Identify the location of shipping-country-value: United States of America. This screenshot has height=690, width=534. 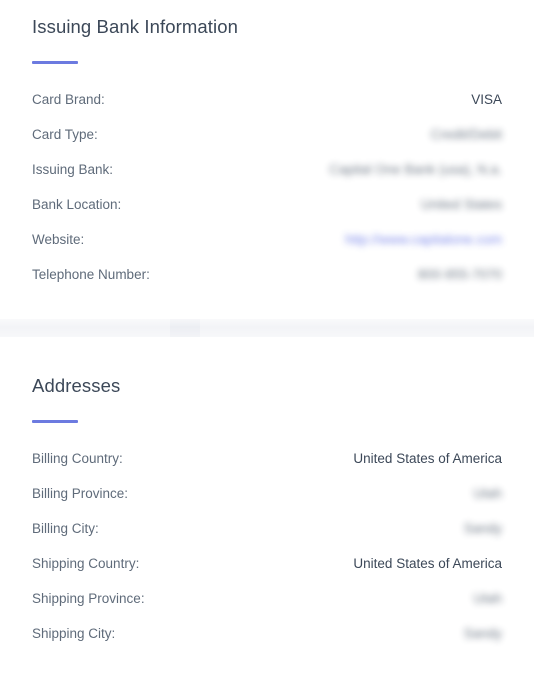
(427, 563).